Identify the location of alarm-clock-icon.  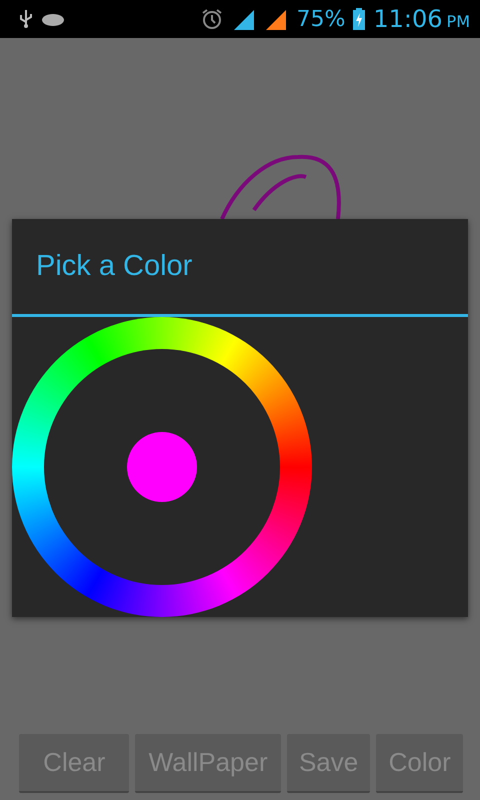
(212, 19).